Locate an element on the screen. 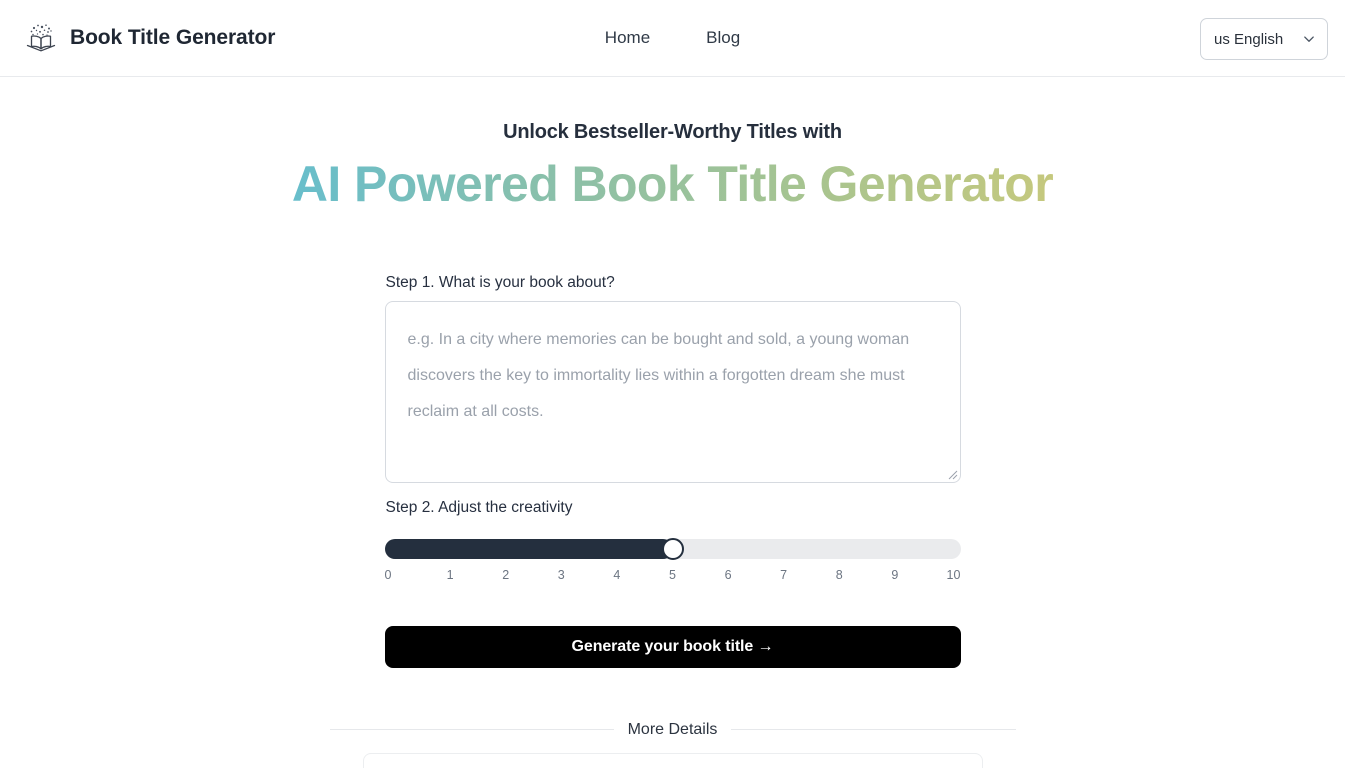  slider-tick-1: 1 is located at coordinates (450, 574).